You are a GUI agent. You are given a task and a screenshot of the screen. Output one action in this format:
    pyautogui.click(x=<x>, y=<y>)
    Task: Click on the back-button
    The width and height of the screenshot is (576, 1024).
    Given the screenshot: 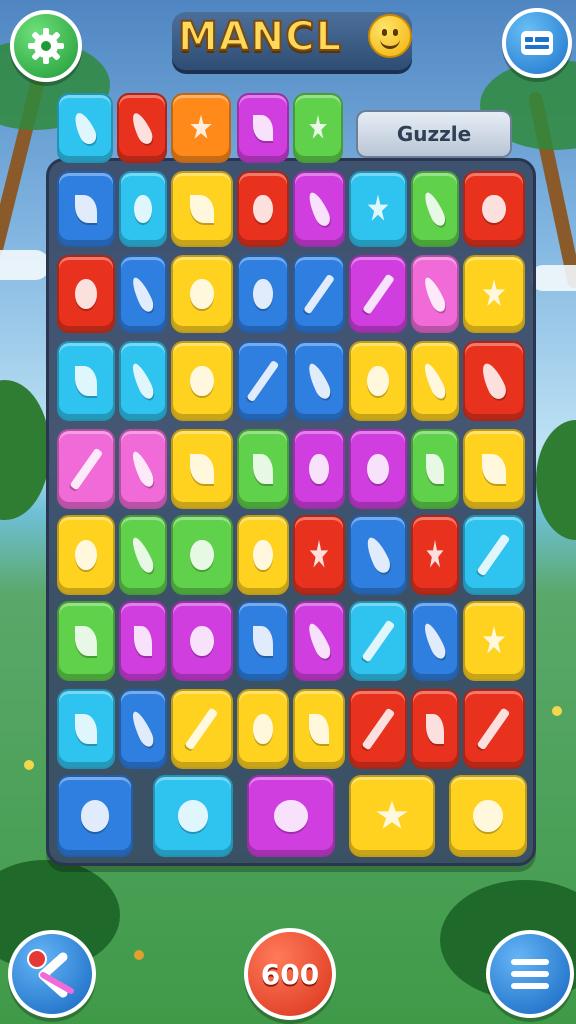 What is the action you would take?
    pyautogui.click(x=52, y=974)
    